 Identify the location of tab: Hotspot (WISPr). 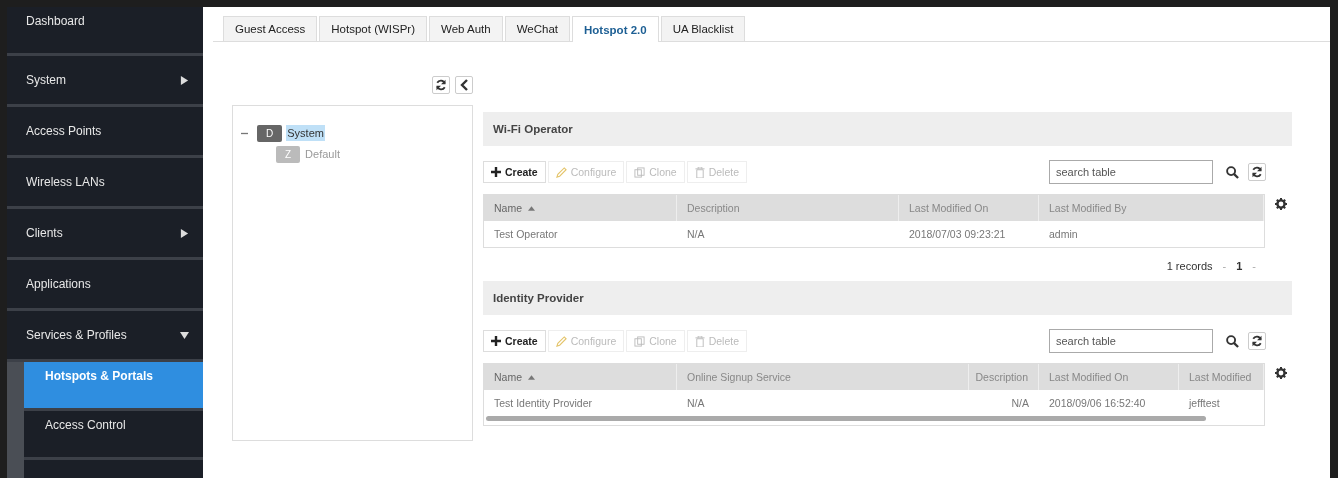
(373, 28).